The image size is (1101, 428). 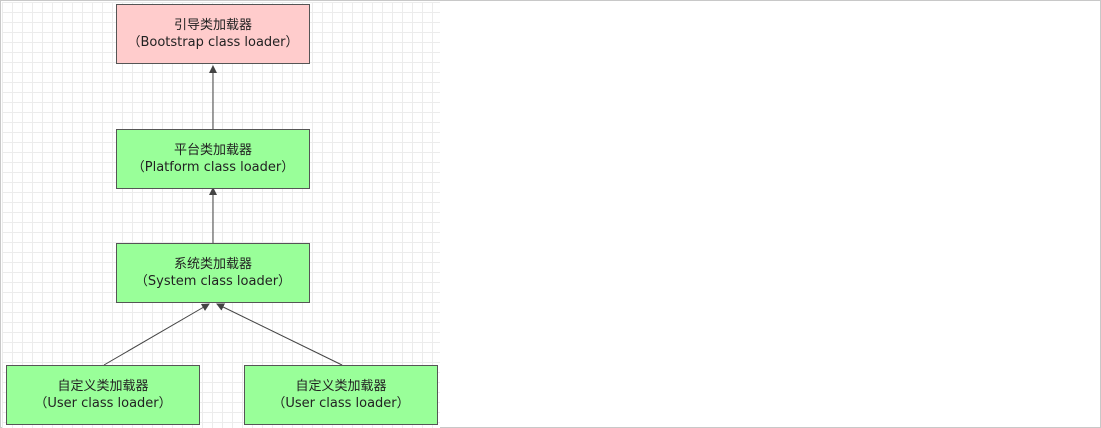 I want to click on user-loader-left-node: 自定义类加载器 （User class loader）, so click(x=103, y=395).